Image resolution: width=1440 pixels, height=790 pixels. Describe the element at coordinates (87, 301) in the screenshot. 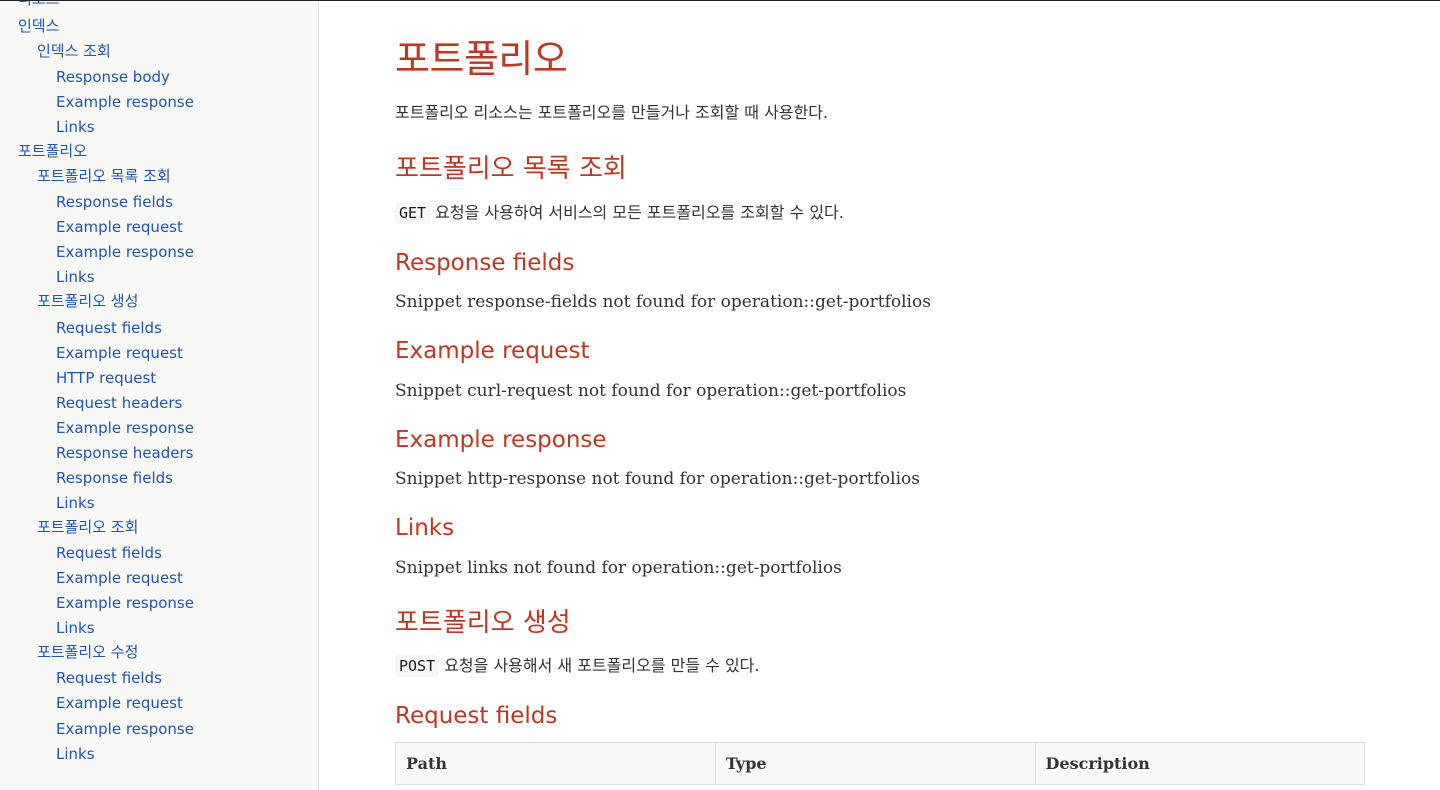

I see `toc-link: 포트폴리오 생성` at that location.